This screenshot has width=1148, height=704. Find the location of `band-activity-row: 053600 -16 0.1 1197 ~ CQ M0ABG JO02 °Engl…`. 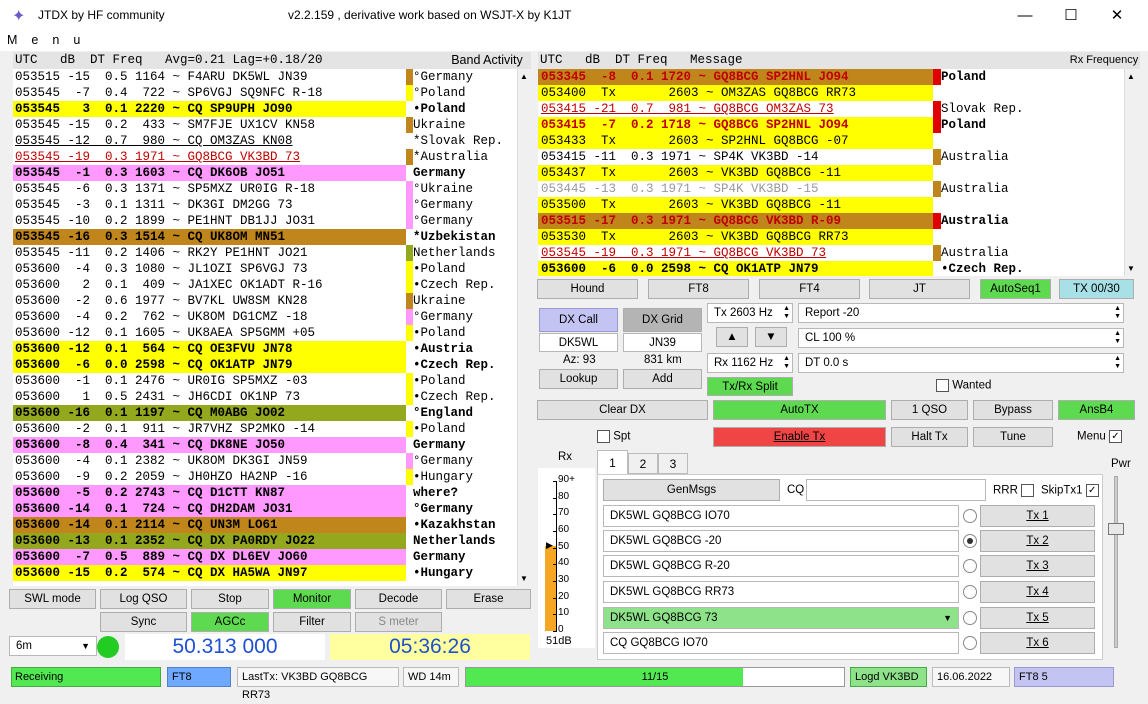

band-activity-row: 053600 -16 0.1 1197 ~ CQ M0ABG JO02 °Engl… is located at coordinates (265, 413).